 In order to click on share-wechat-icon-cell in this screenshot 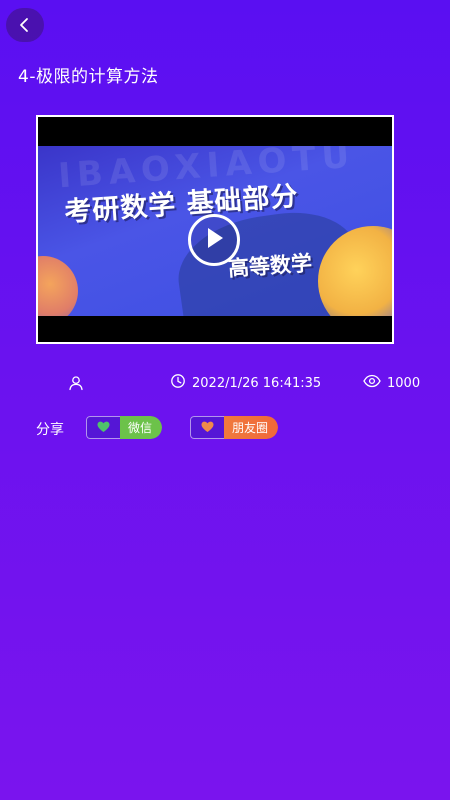, I will do `click(103, 427)`.